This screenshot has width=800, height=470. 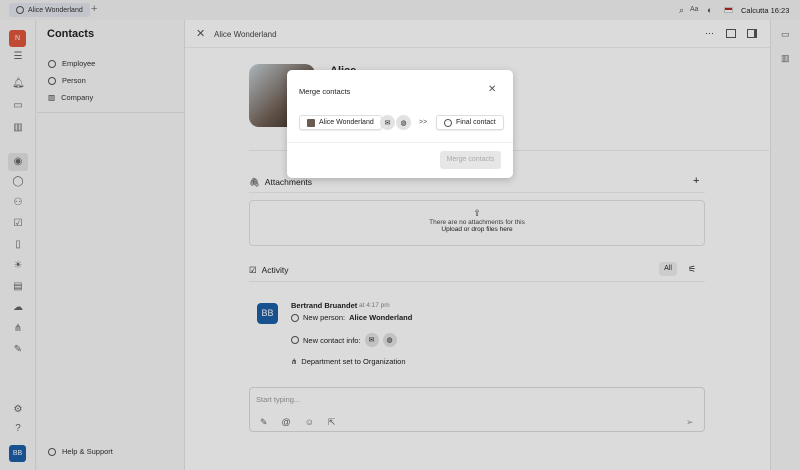 I want to click on email-icon: ✉, so click(x=387, y=122).